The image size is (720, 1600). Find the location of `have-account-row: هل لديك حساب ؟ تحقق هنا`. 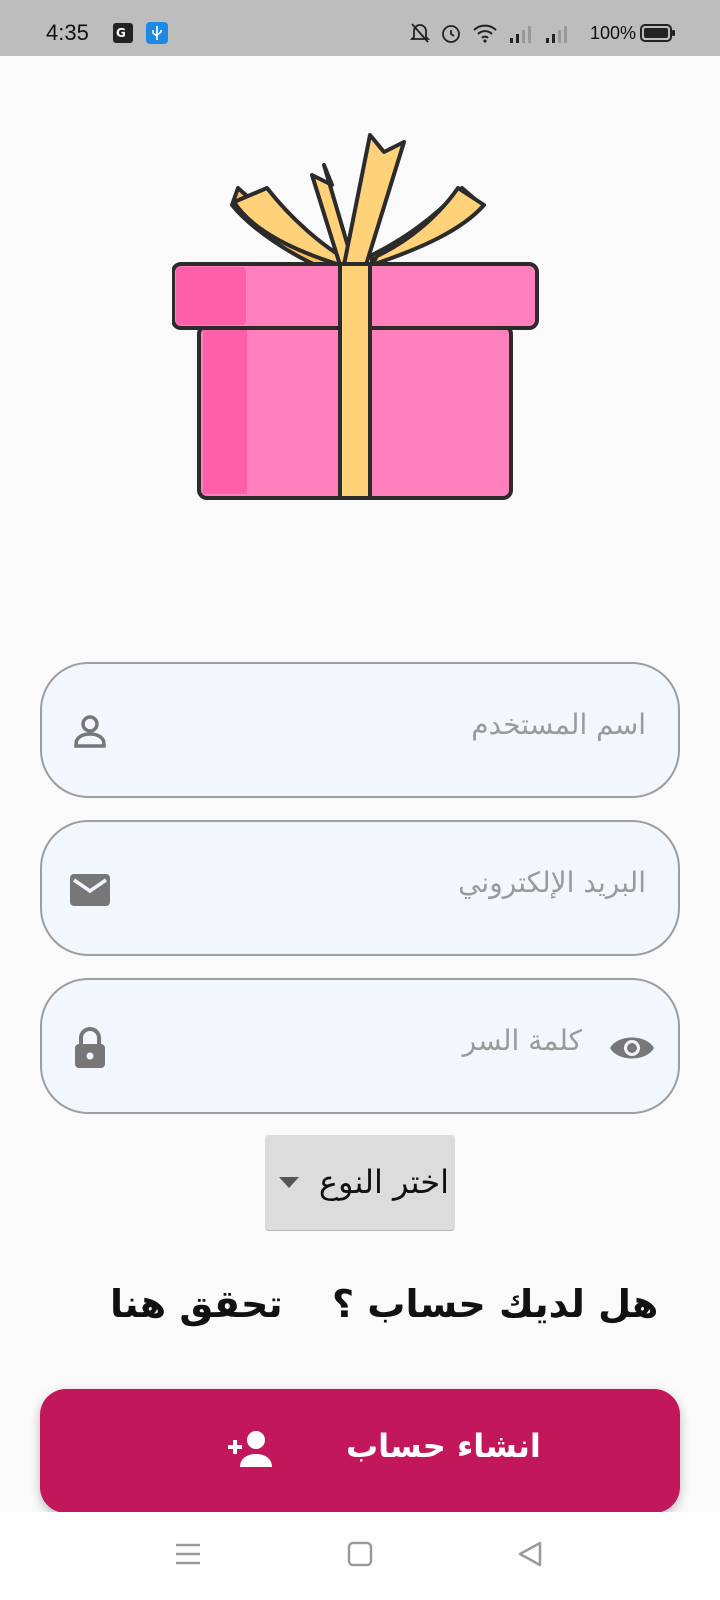

have-account-row: هل لديك حساب ؟ تحقق هنا is located at coordinates (360, 1312).